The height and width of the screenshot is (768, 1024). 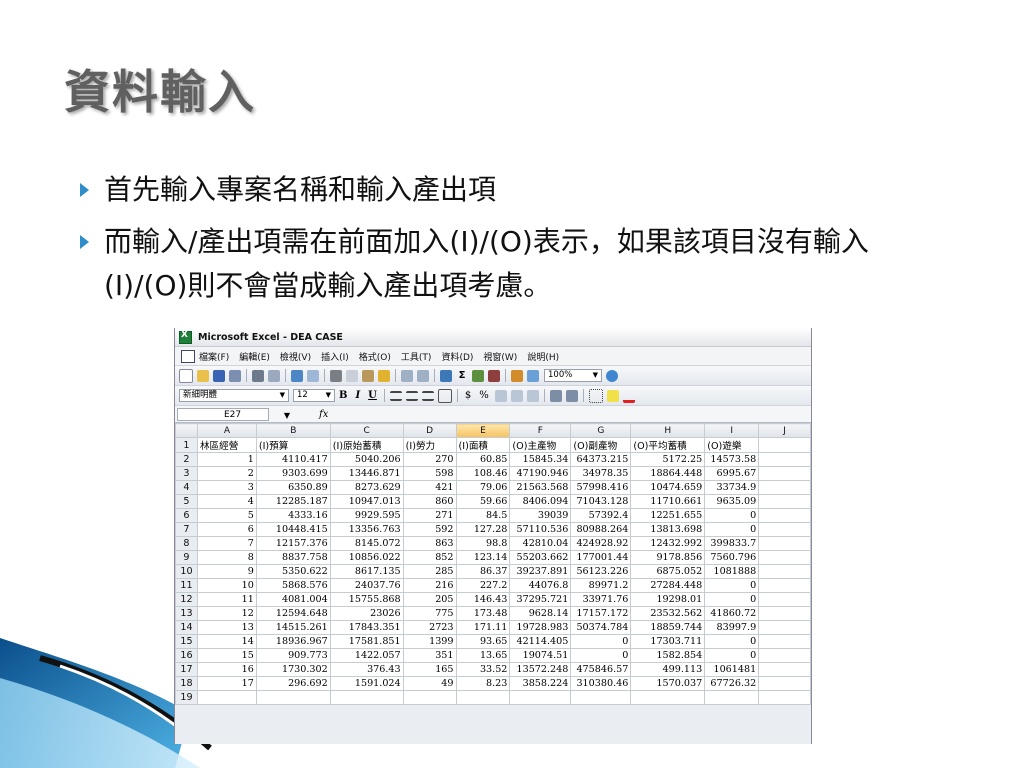 What do you see at coordinates (366, 529) in the screenshot?
I see `table-cell: 13356.763` at bounding box center [366, 529].